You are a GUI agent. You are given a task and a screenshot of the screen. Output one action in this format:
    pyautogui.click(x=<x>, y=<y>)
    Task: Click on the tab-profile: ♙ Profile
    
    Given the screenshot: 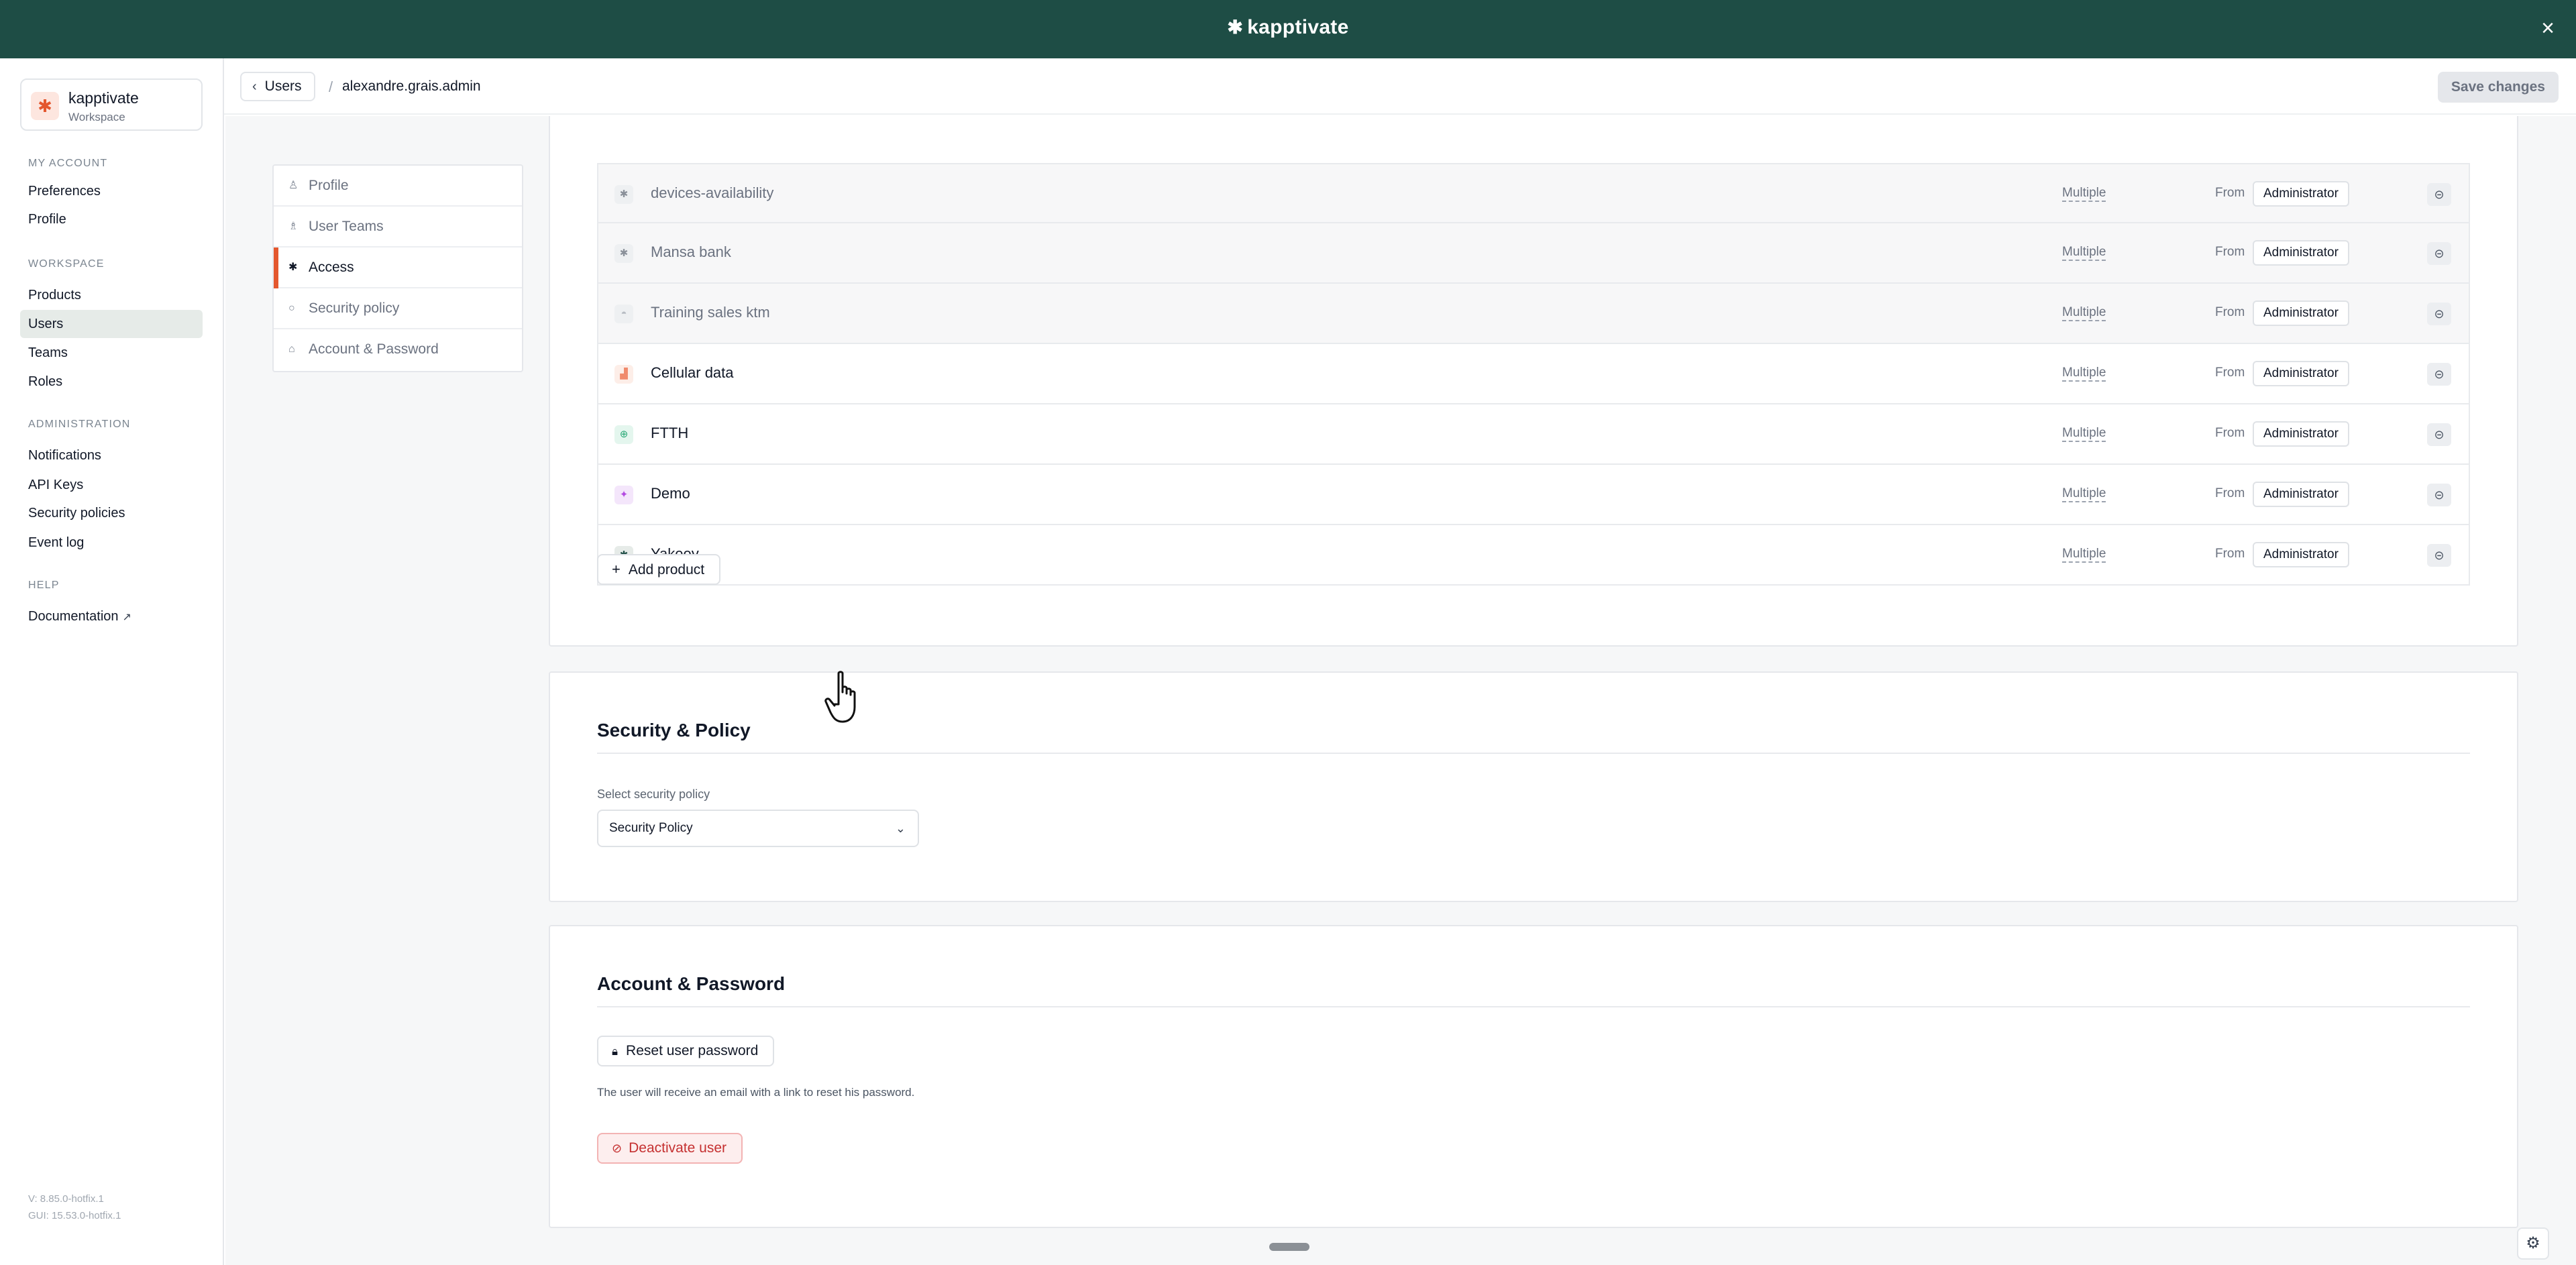 What is the action you would take?
    pyautogui.click(x=398, y=187)
    